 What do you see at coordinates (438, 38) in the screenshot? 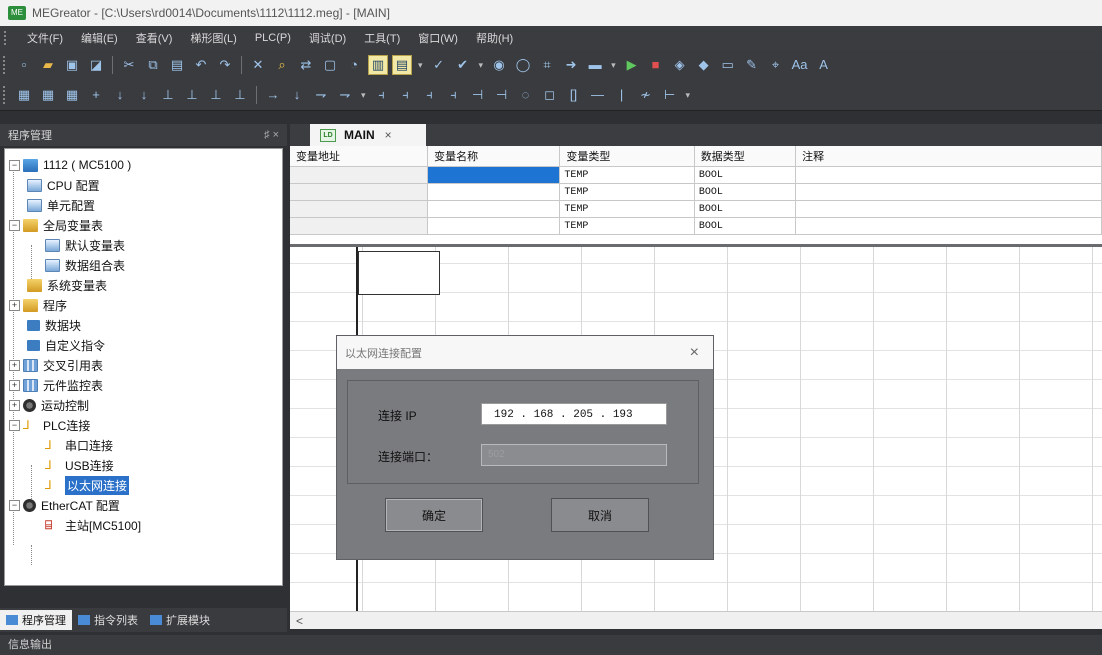
I see `menu-window: 窗口(W)` at bounding box center [438, 38].